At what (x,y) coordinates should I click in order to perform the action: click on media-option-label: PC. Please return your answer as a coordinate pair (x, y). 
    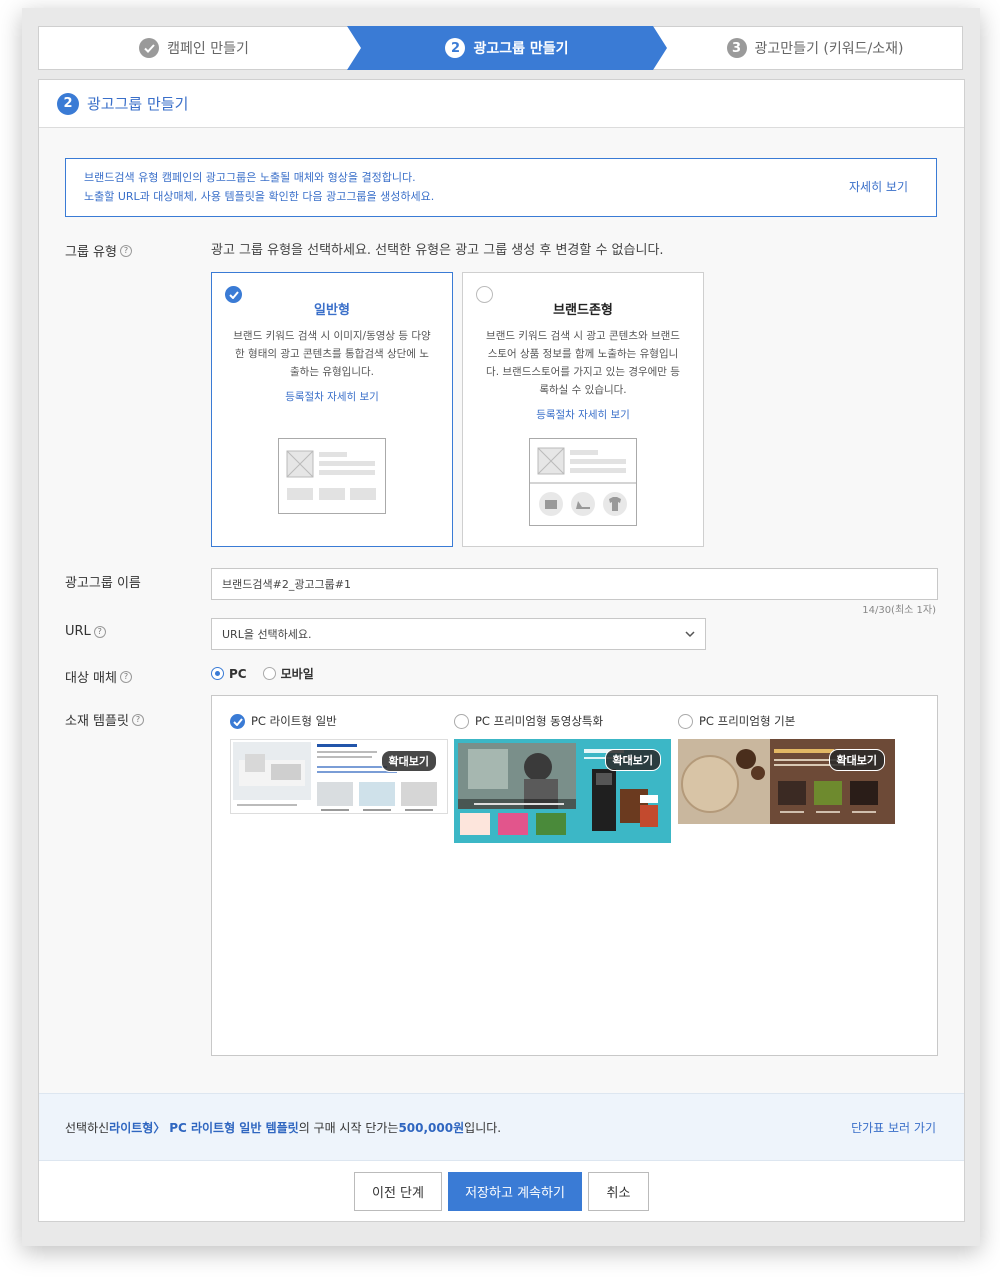
    Looking at the image, I should click on (238, 673).